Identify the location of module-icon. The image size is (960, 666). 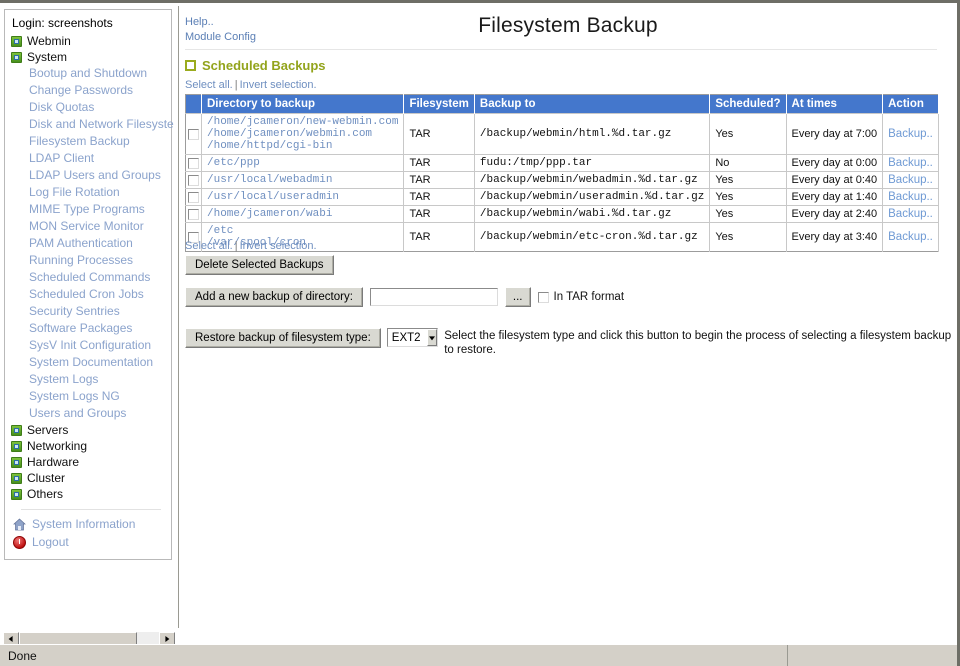
(16, 430).